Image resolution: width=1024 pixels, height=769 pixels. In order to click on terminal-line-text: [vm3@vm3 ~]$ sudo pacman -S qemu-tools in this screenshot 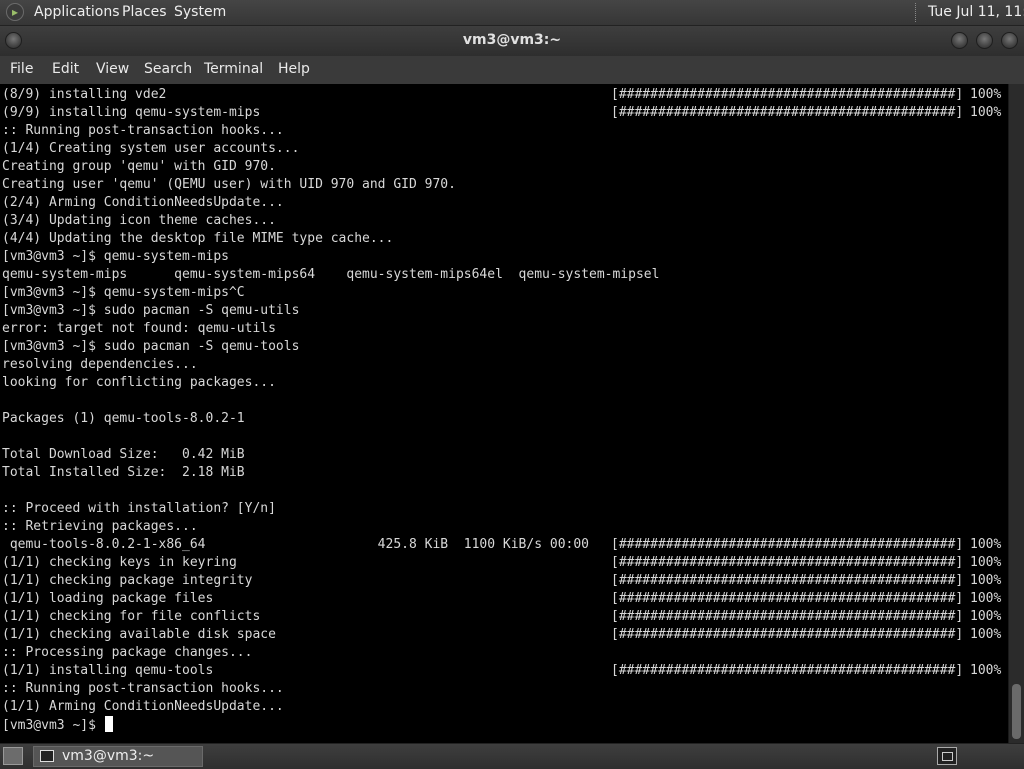, I will do `click(151, 346)`.